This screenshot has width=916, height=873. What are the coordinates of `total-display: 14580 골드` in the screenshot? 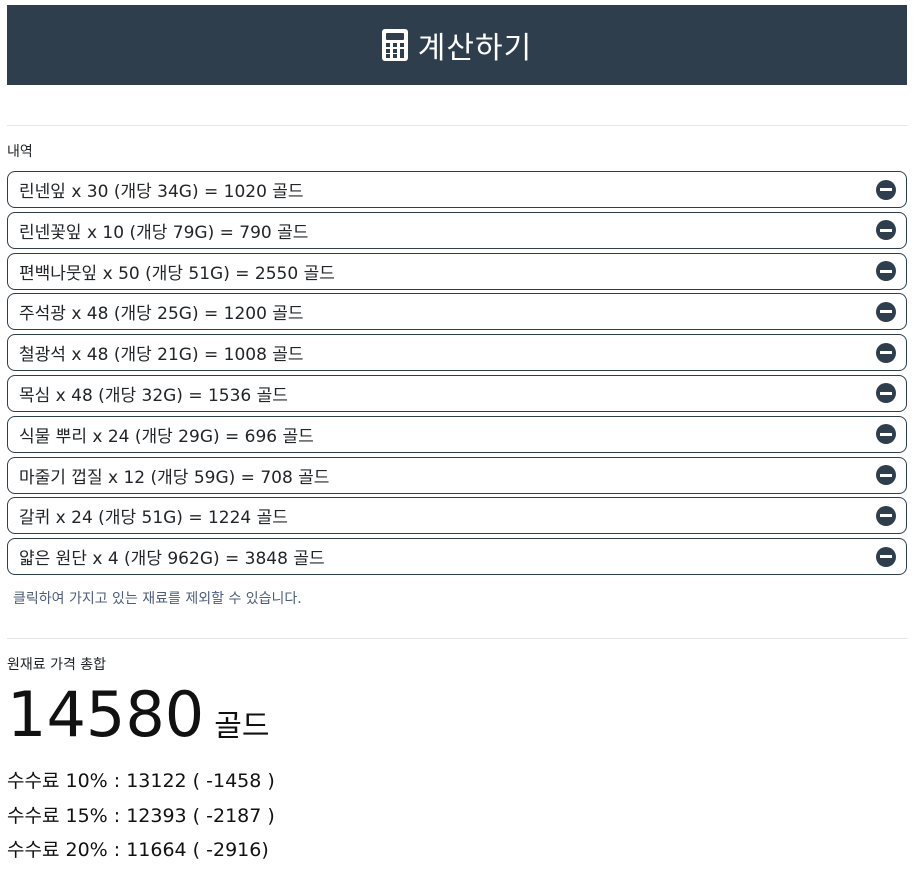 It's located at (138, 715).